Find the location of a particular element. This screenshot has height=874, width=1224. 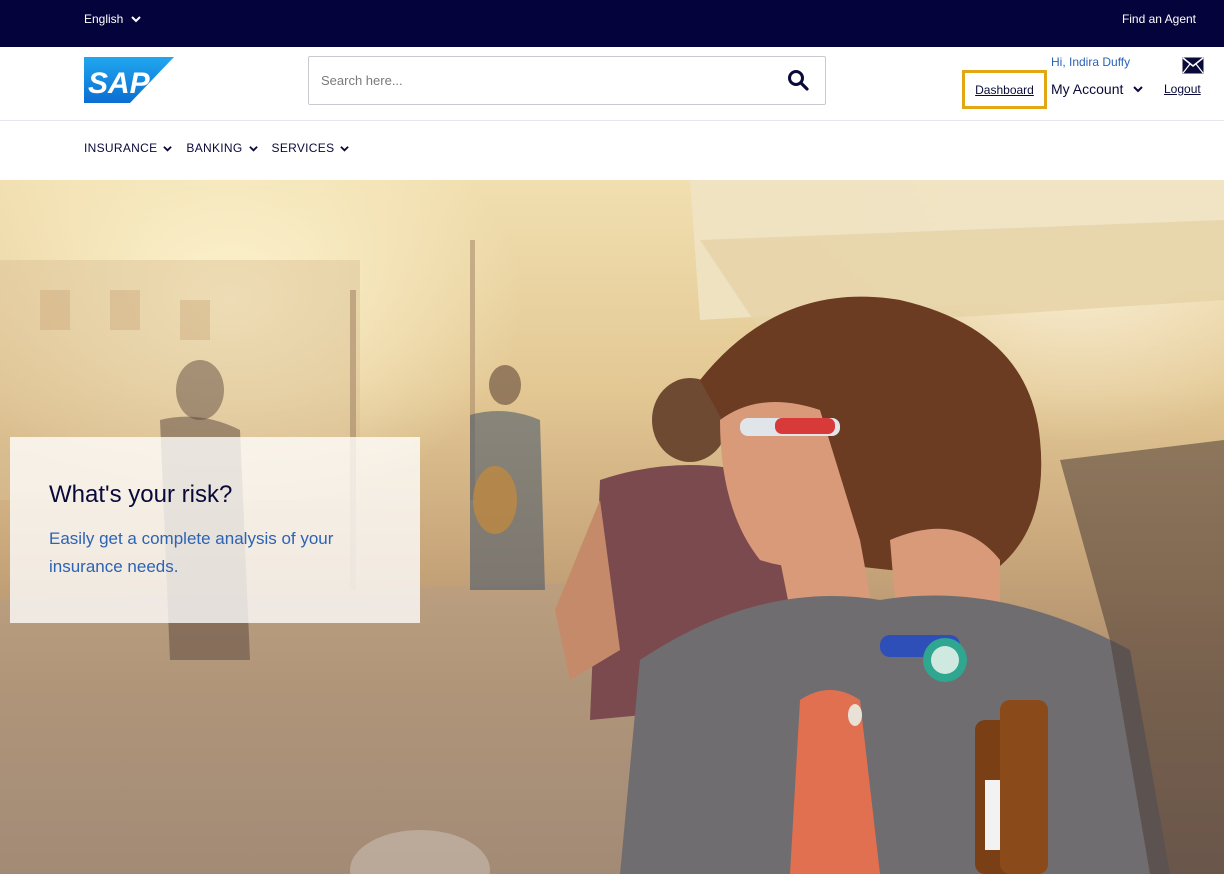

find-agent-link: Find an Agent is located at coordinates (1159, 19).